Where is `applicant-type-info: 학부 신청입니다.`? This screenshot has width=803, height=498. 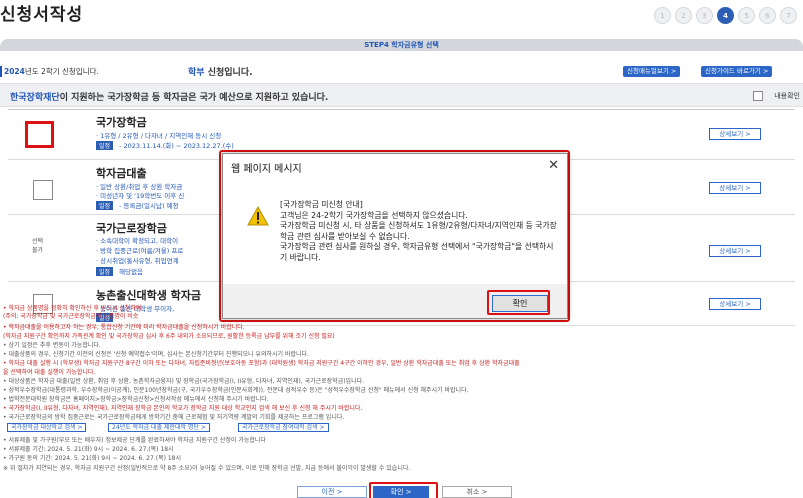 applicant-type-info: 학부 신청입니다. is located at coordinates (220, 71).